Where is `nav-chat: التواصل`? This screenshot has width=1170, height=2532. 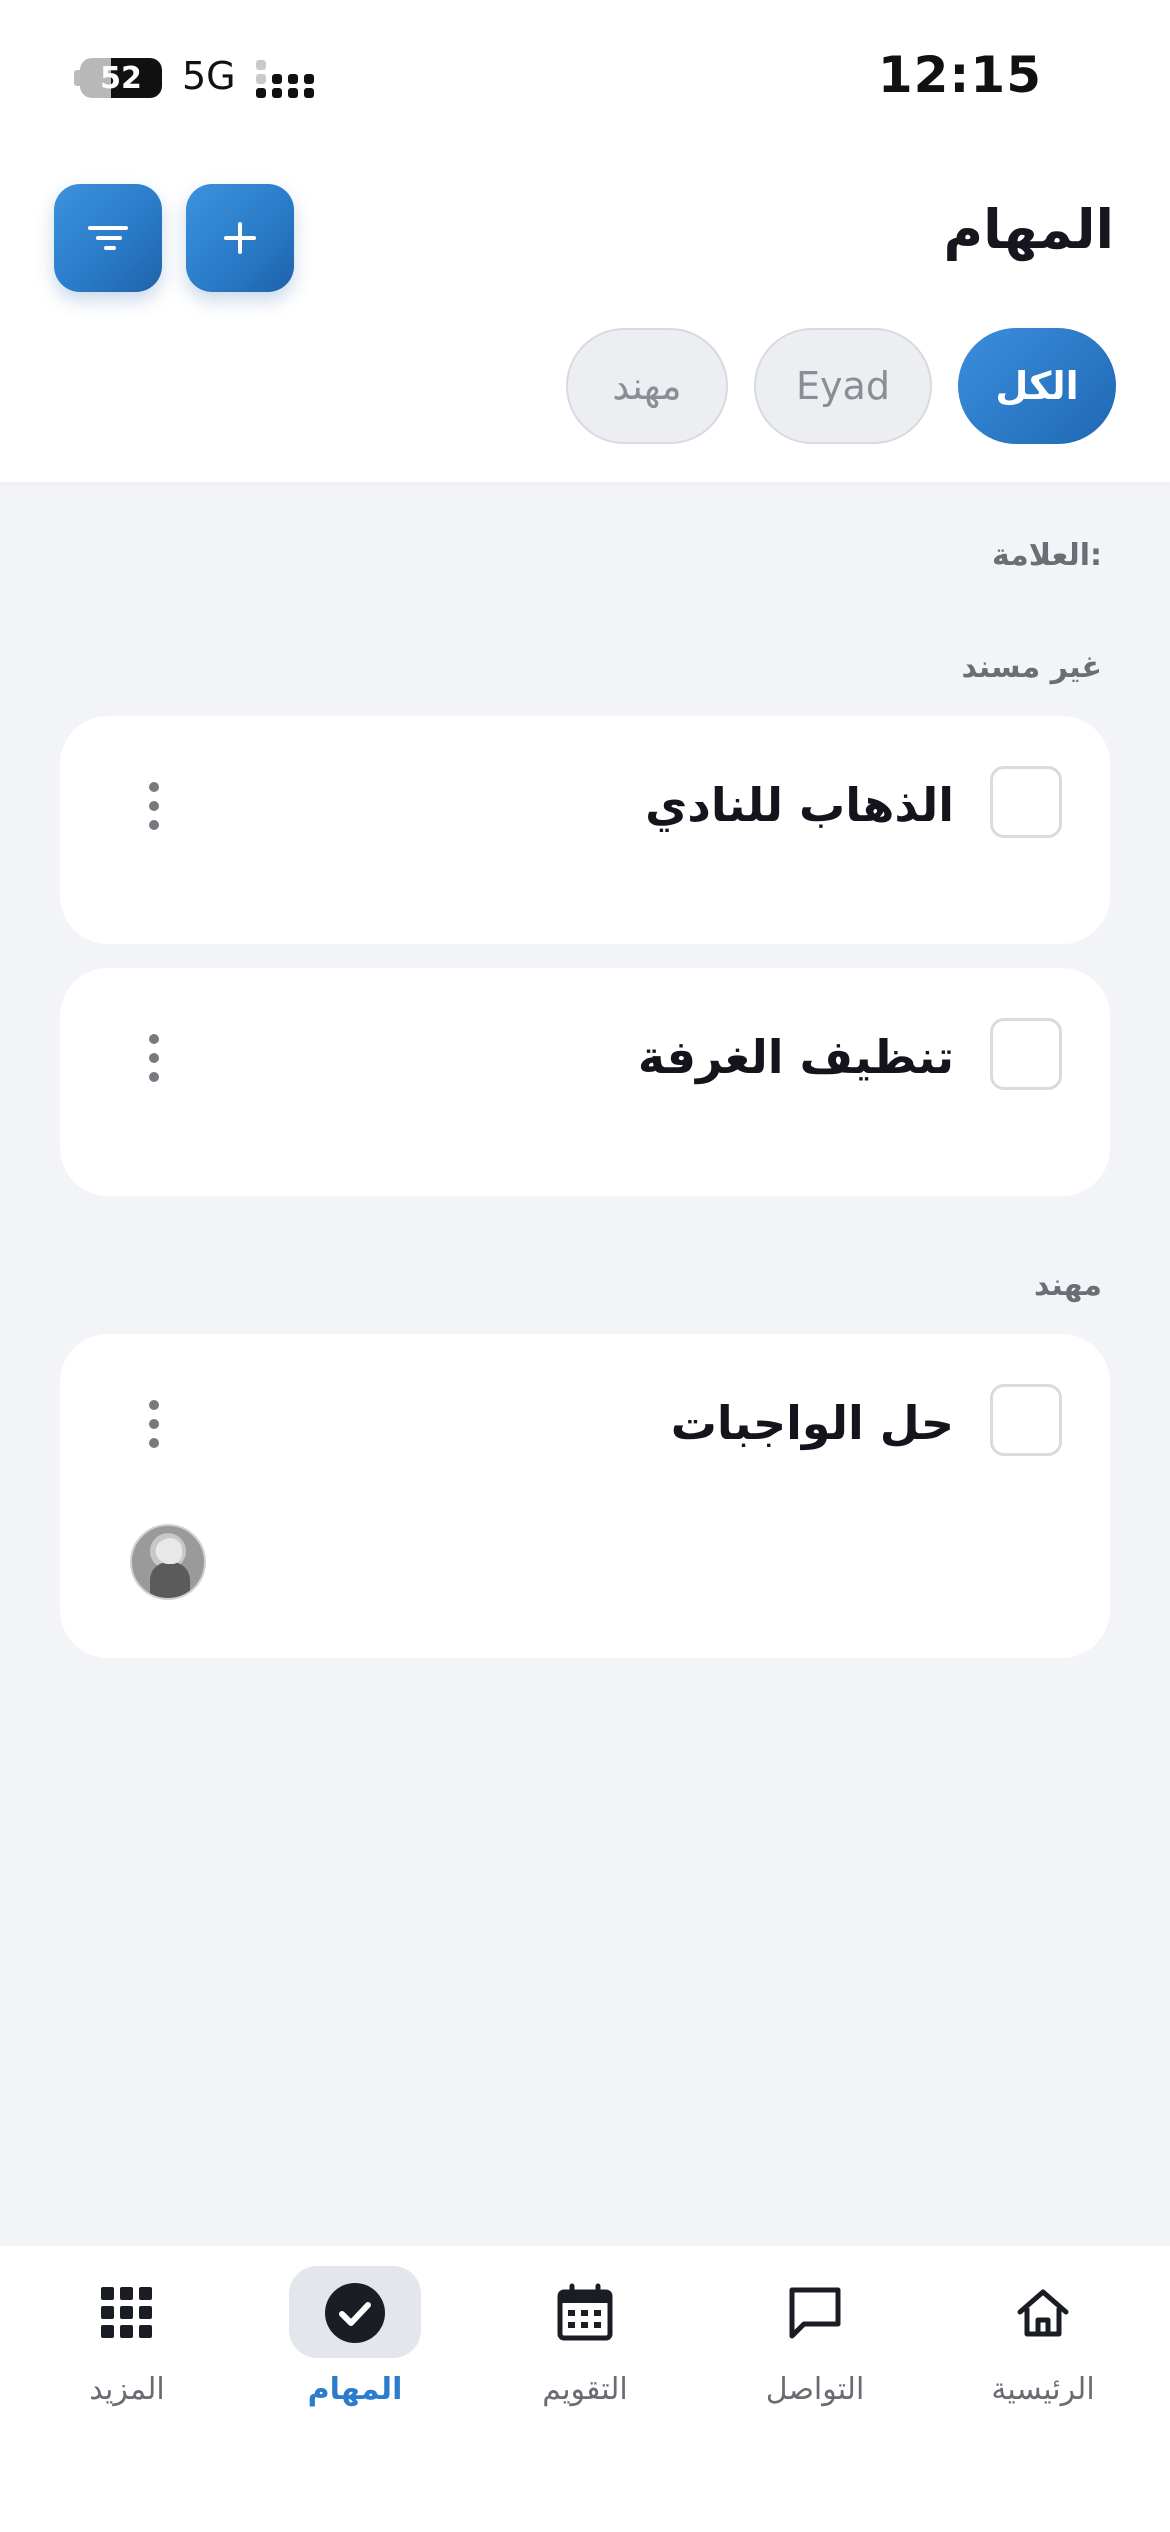
nav-chat: التواصل is located at coordinates (815, 2346).